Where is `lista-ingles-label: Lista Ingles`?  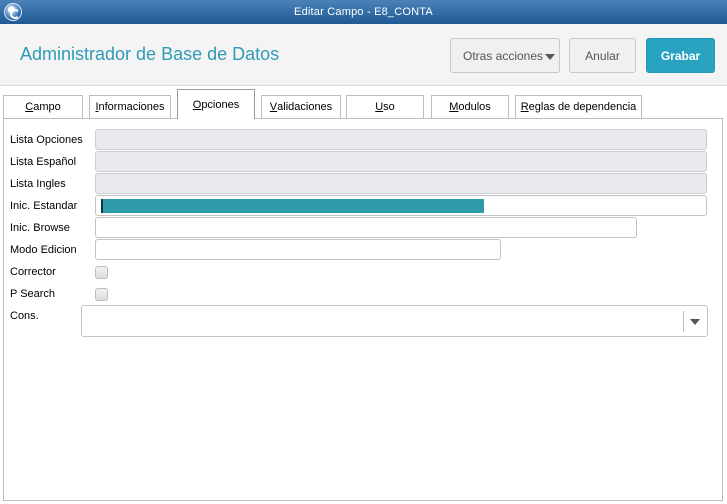 lista-ingles-label: Lista Ingles is located at coordinates (38, 184).